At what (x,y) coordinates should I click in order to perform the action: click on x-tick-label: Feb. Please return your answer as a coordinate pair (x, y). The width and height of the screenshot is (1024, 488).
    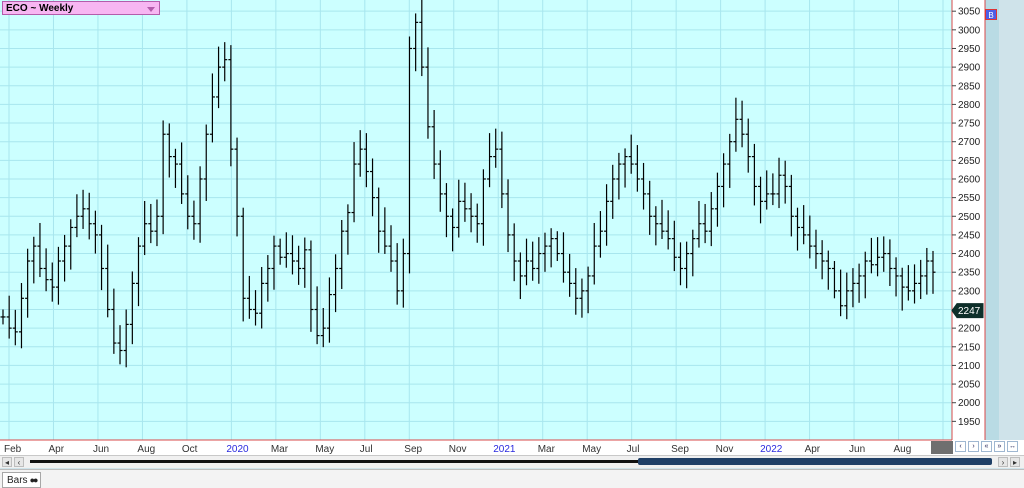
    Looking at the image, I should click on (13, 449).